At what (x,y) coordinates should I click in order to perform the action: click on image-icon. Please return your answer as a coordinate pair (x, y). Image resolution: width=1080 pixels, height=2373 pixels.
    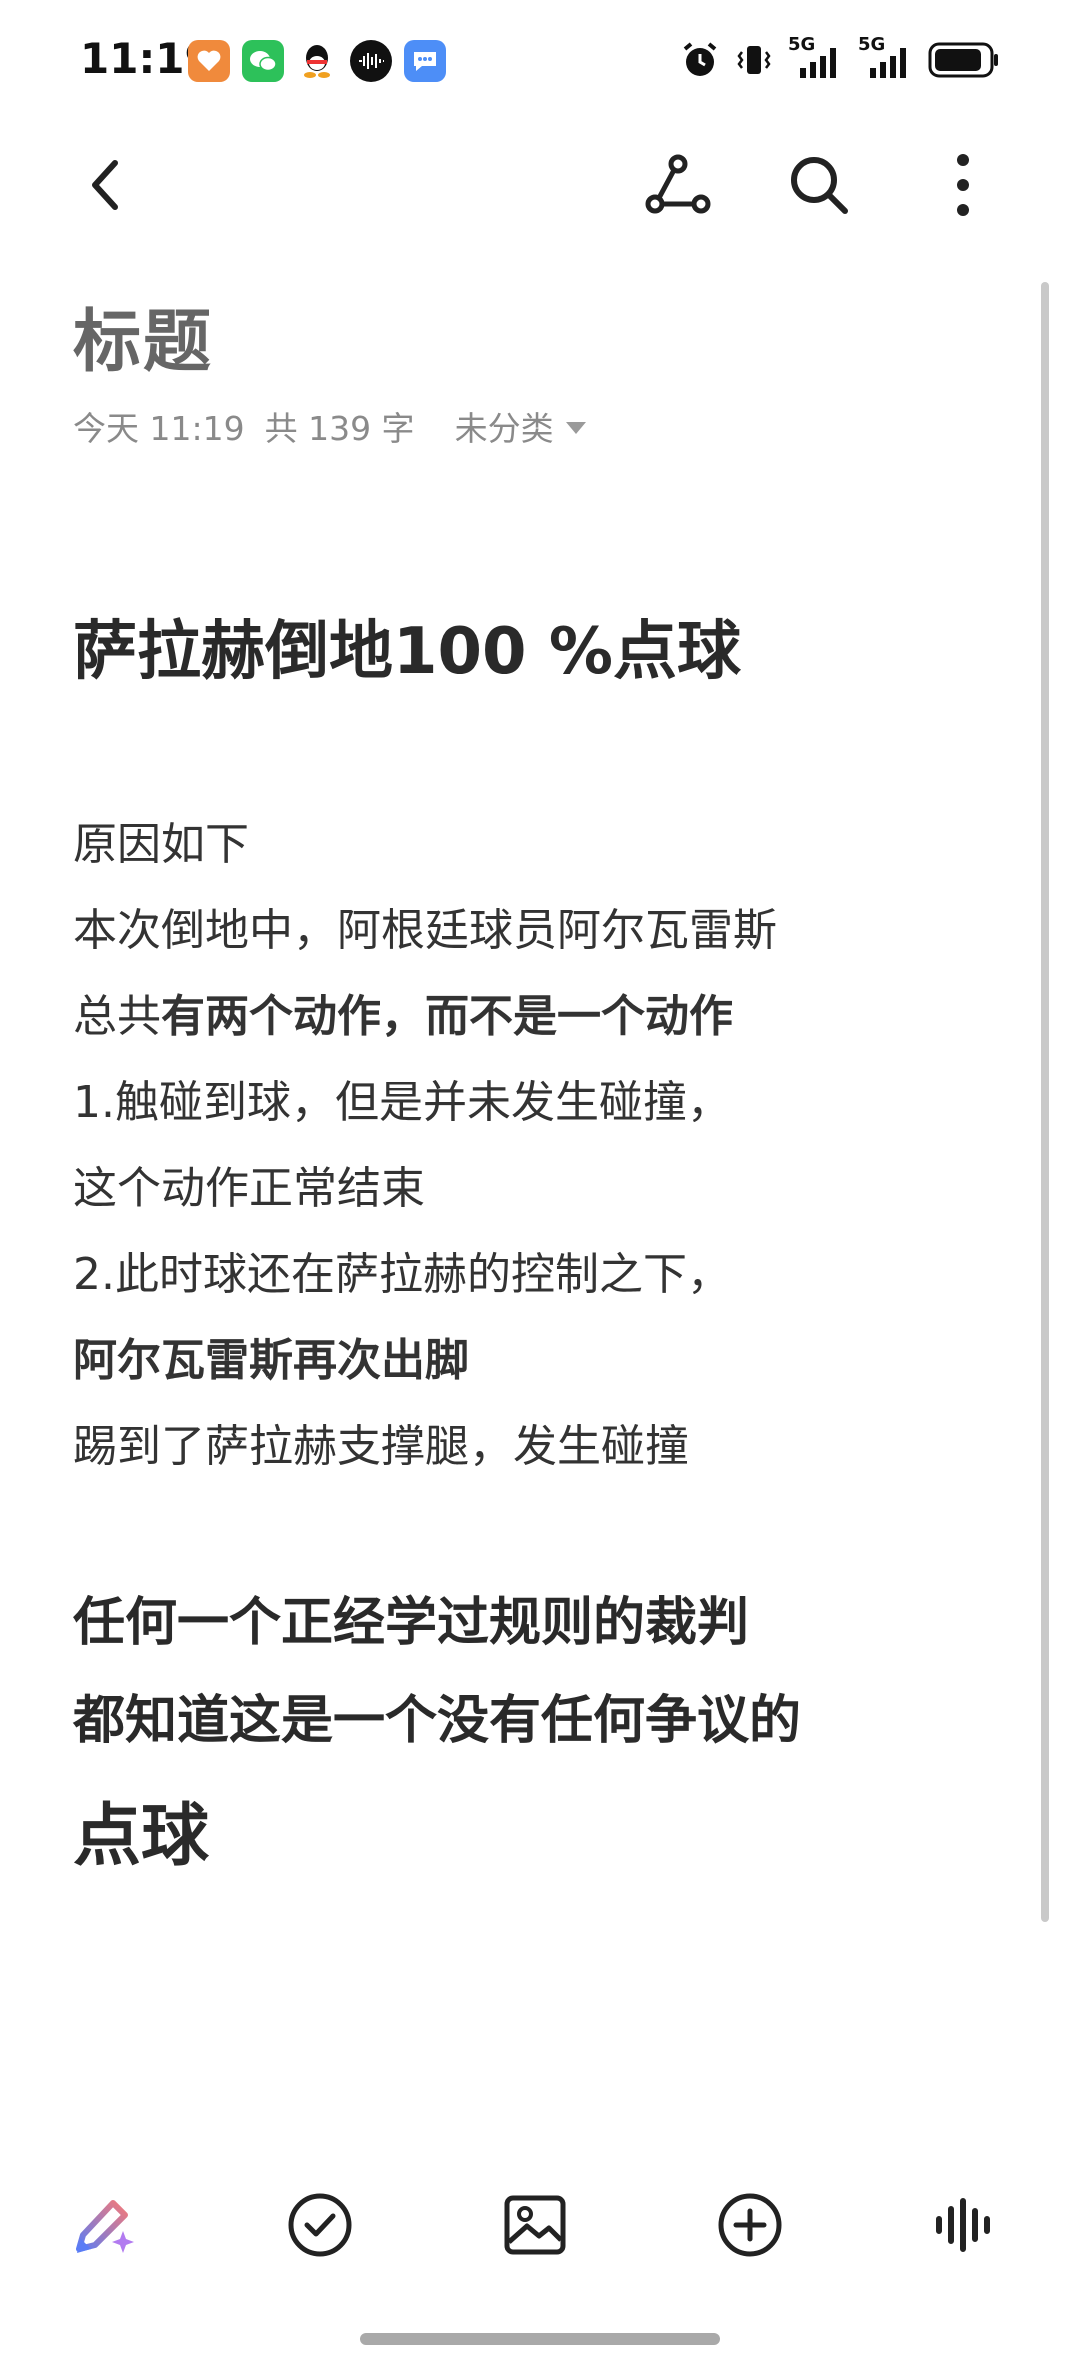
    Looking at the image, I should click on (535, 2225).